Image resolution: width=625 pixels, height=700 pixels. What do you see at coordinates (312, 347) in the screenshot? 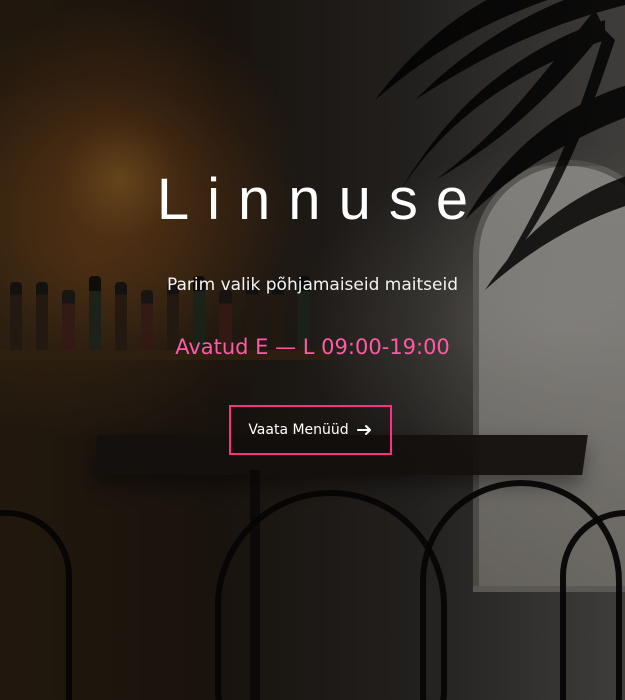
I see `opening-hours: Avatud E — L 09:00-19:00` at bounding box center [312, 347].